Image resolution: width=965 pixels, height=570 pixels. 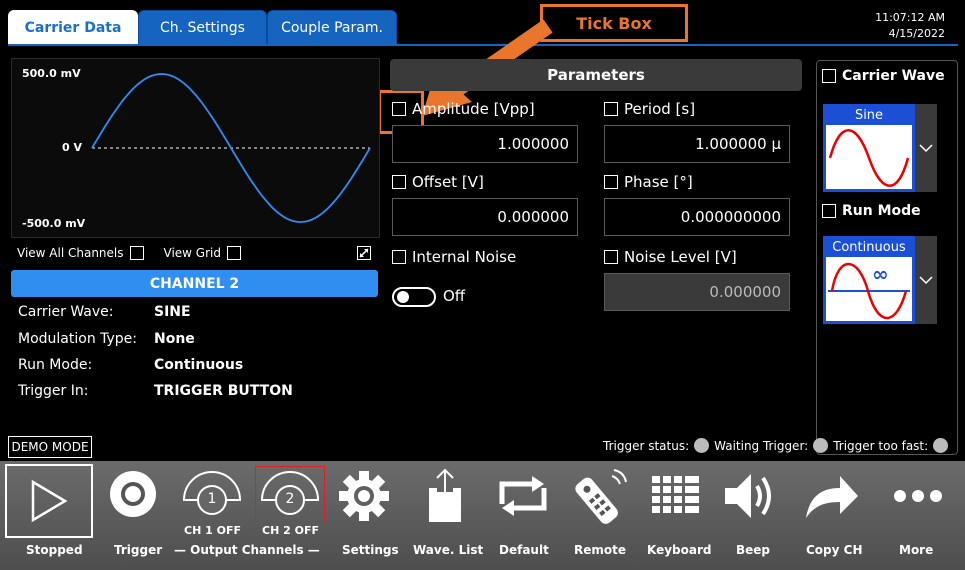 I want to click on modulation-type-label: Modulation Type:, so click(x=78, y=339).